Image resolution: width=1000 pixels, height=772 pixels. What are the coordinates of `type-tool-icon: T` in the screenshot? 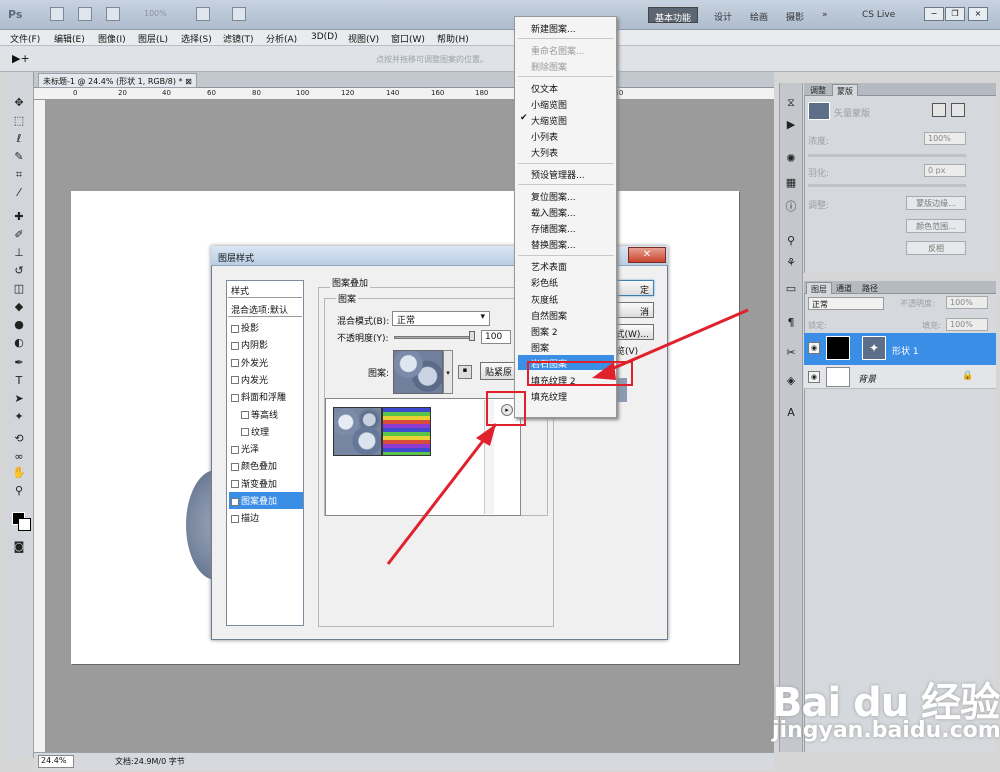 It's located at (19, 381).